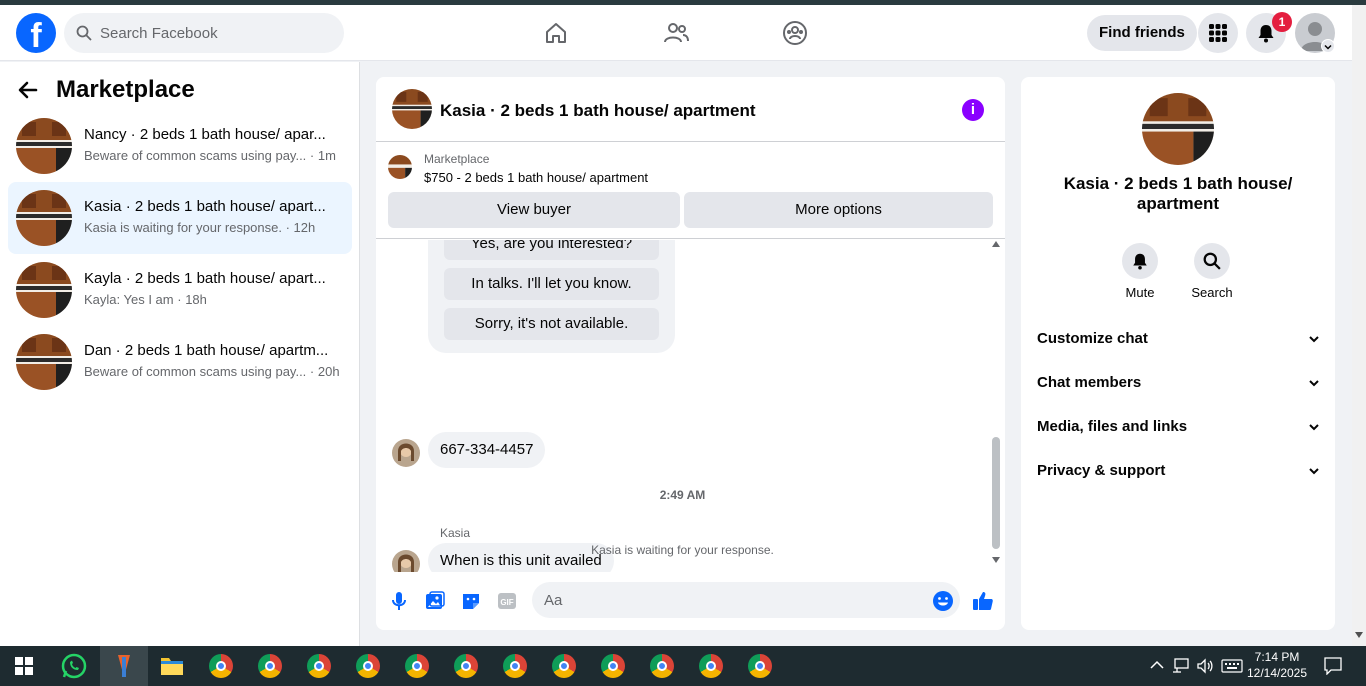 This screenshot has width=1366, height=686. Describe the element at coordinates (210, 155) in the screenshot. I see `conversation-preview: Beware of common scams using pay... · 1m` at that location.